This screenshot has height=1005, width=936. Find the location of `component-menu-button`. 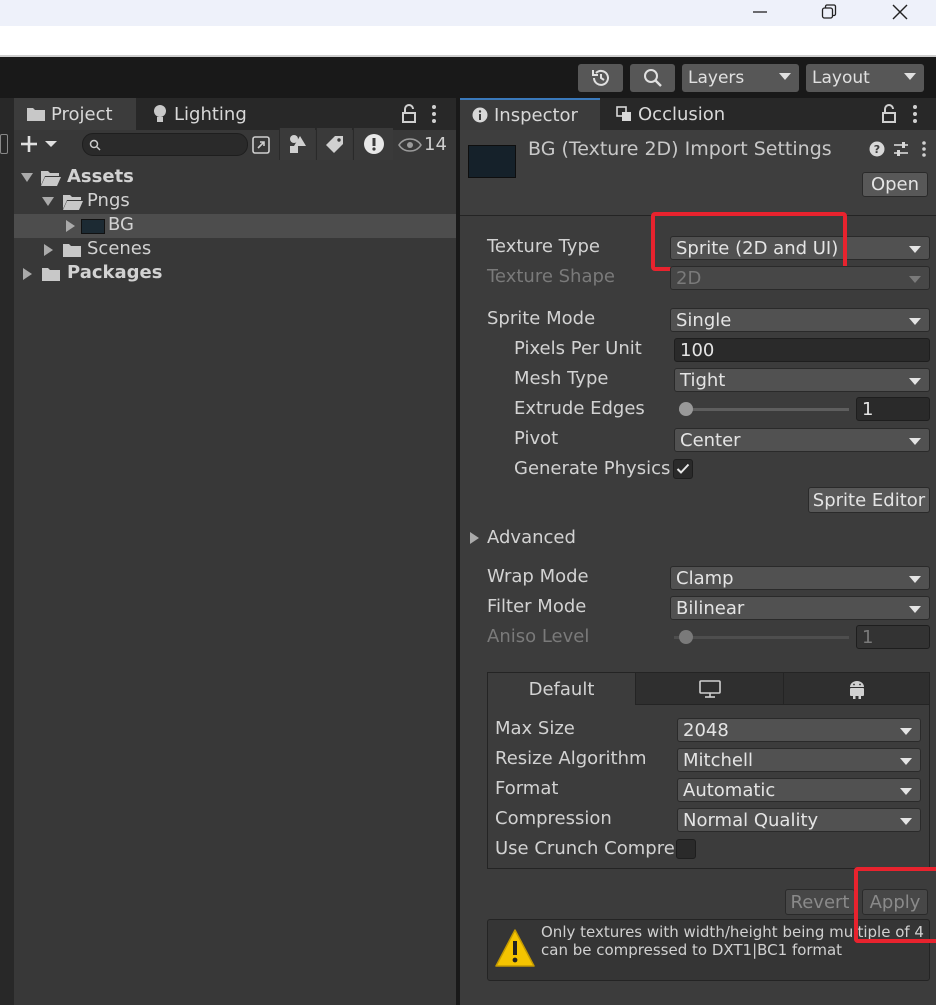

component-menu-button is located at coordinates (924, 151).